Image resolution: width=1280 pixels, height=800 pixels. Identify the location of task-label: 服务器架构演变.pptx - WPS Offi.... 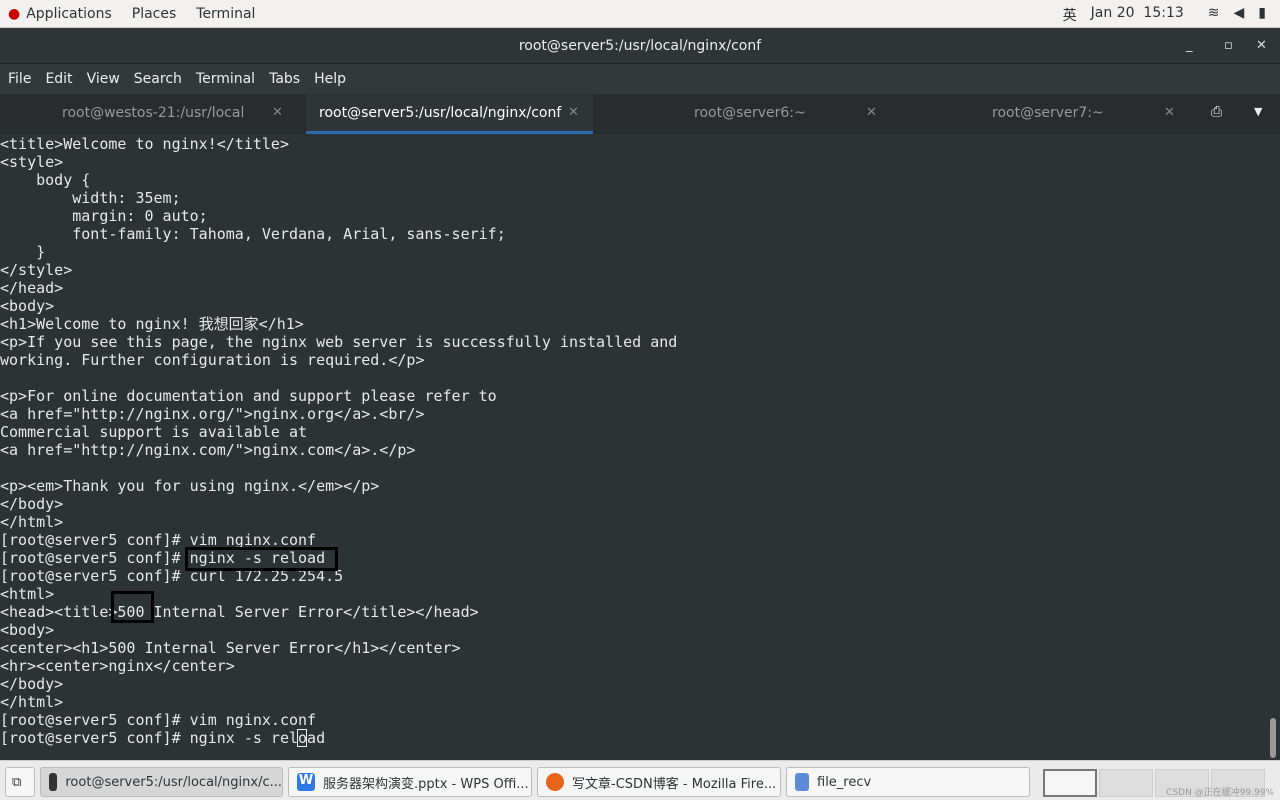
(426, 784).